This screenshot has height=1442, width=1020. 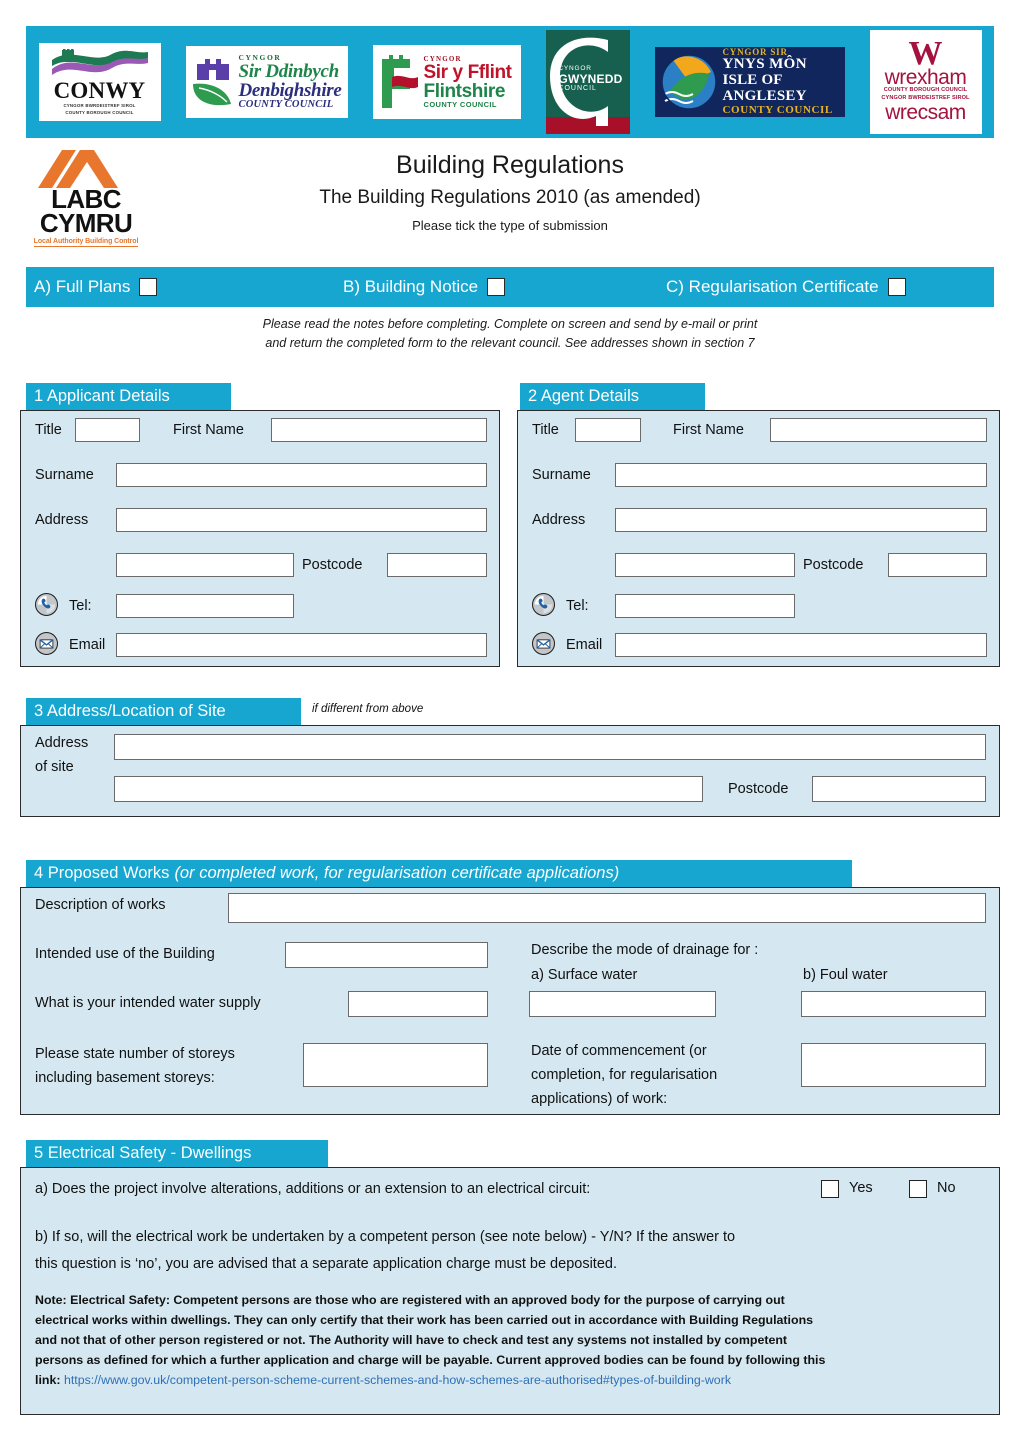 I want to click on storeys-label-line2: including basement storeys:, so click(x=125, y=1078).